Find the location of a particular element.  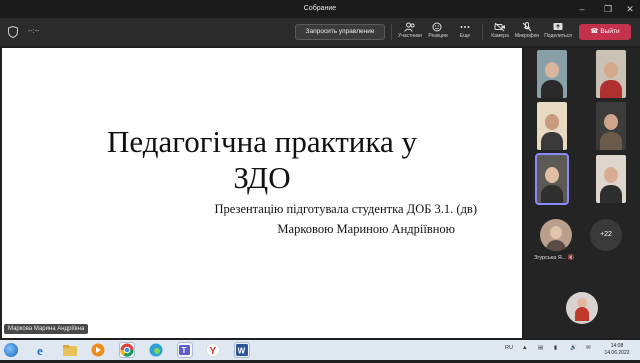

start-button-icon is located at coordinates (11, 350).